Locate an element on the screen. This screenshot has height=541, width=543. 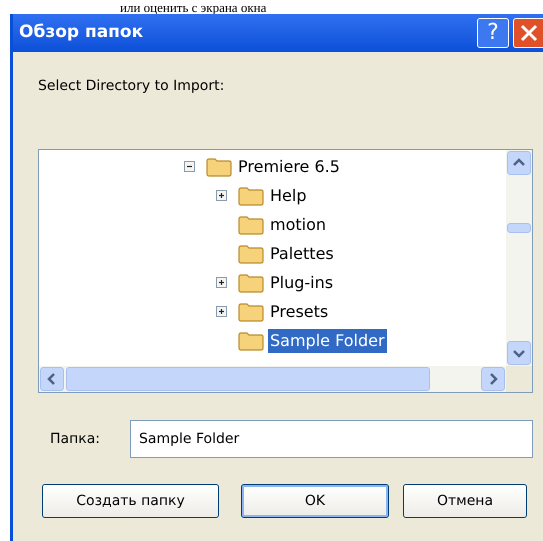
dialog-button: Создать папку is located at coordinates (130, 501).